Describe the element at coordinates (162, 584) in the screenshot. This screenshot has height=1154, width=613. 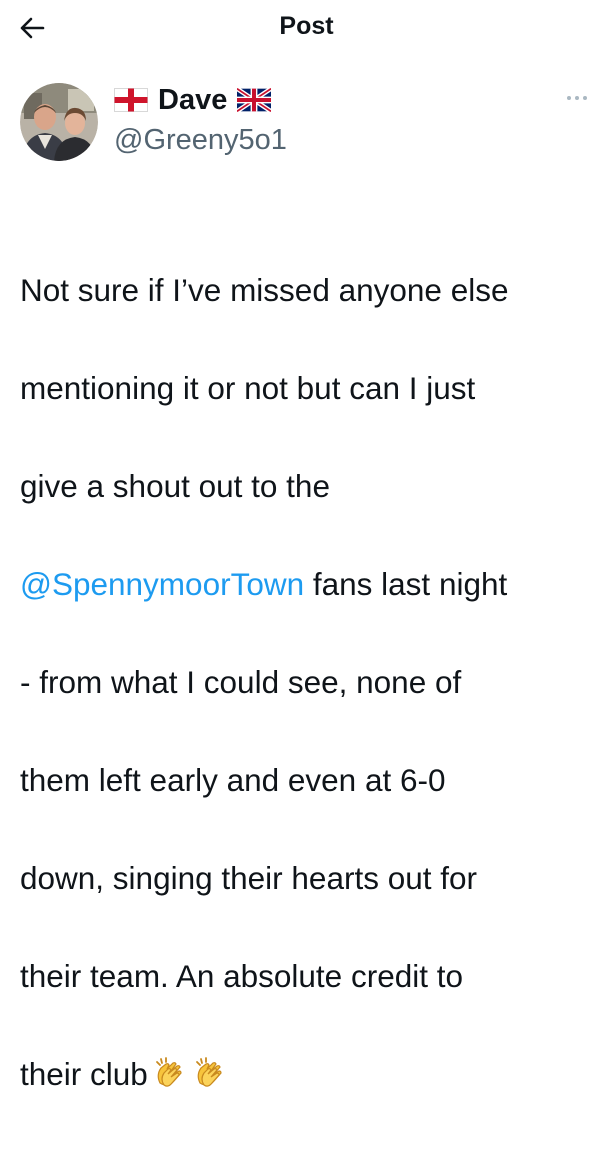
I see `mention-link: @SpennymoorTown` at that location.